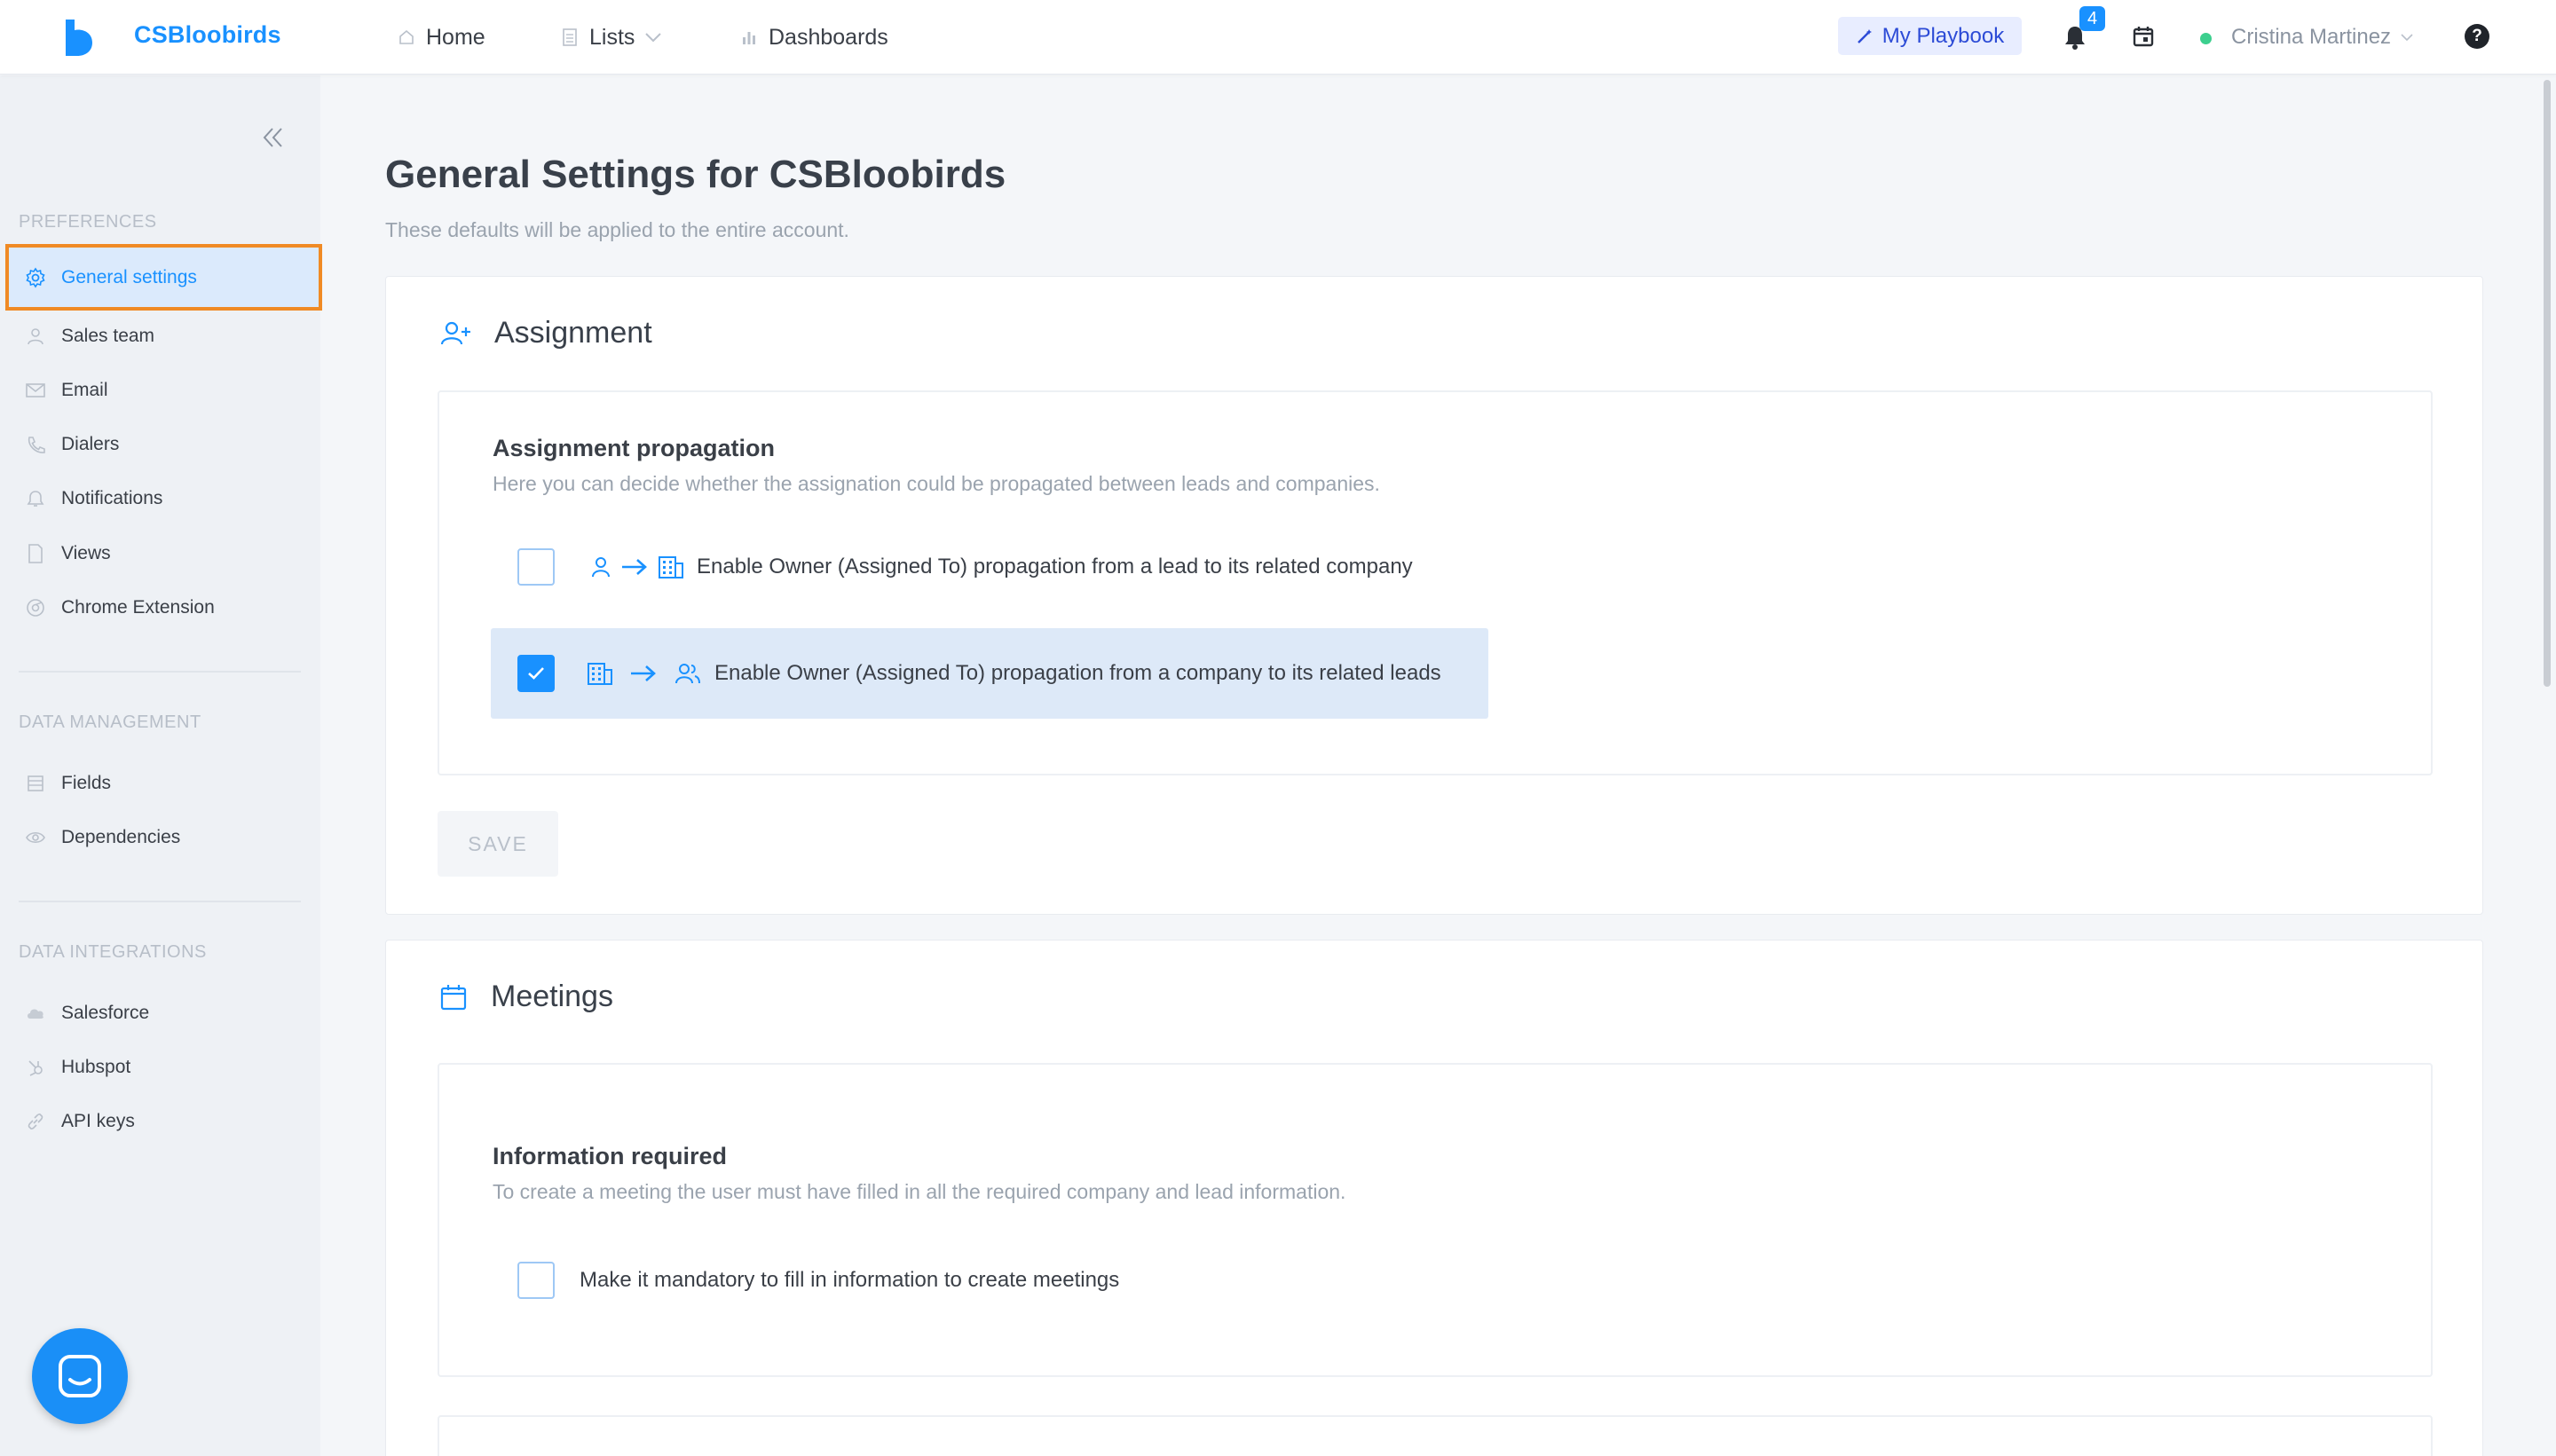 This screenshot has width=2556, height=1456. I want to click on next-settings-box, so click(1435, 1435).